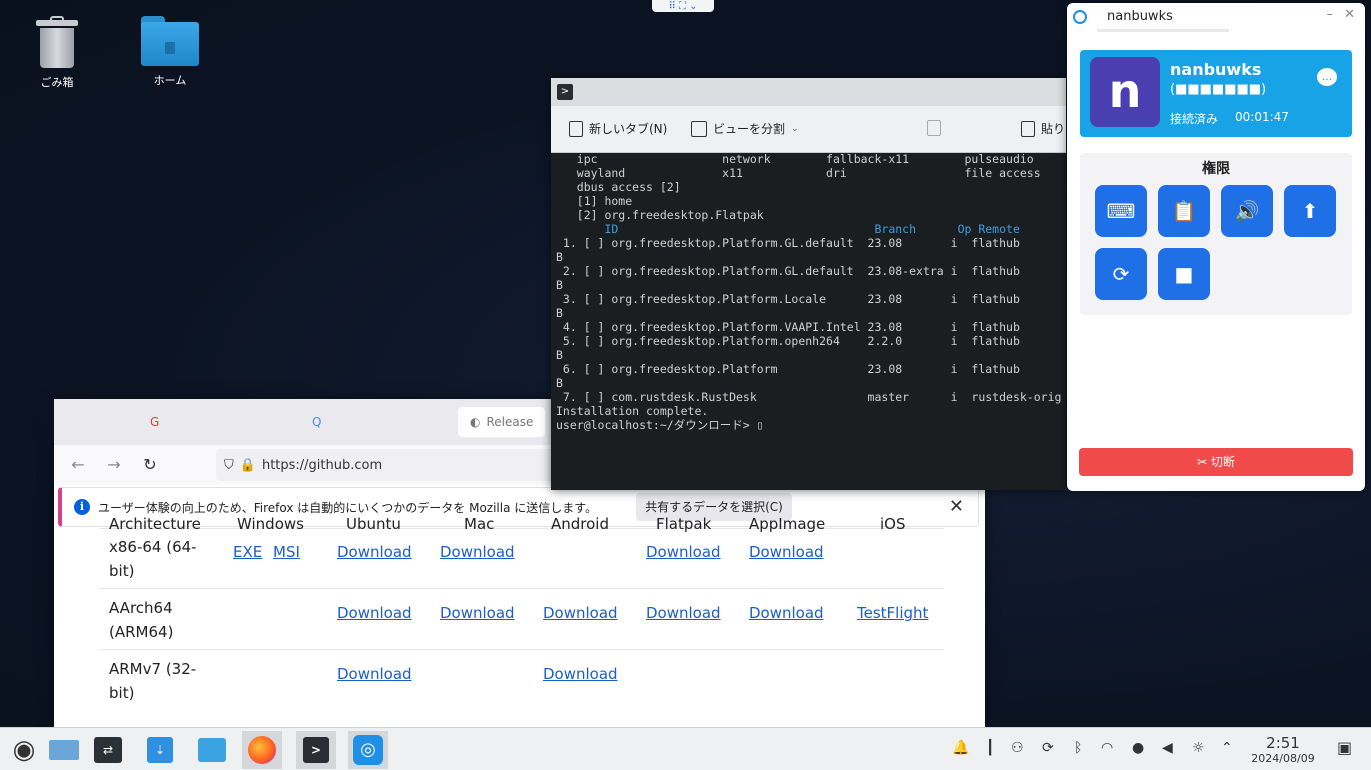 Image resolution: width=1371 pixels, height=770 pixels. Describe the element at coordinates (108, 750) in the screenshot. I see `system-settings-button: ⇄` at that location.